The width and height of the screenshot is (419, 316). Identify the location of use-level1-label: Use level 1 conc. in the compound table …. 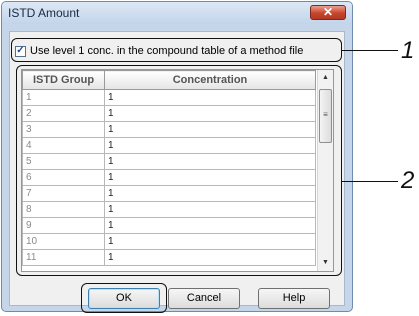
(167, 51).